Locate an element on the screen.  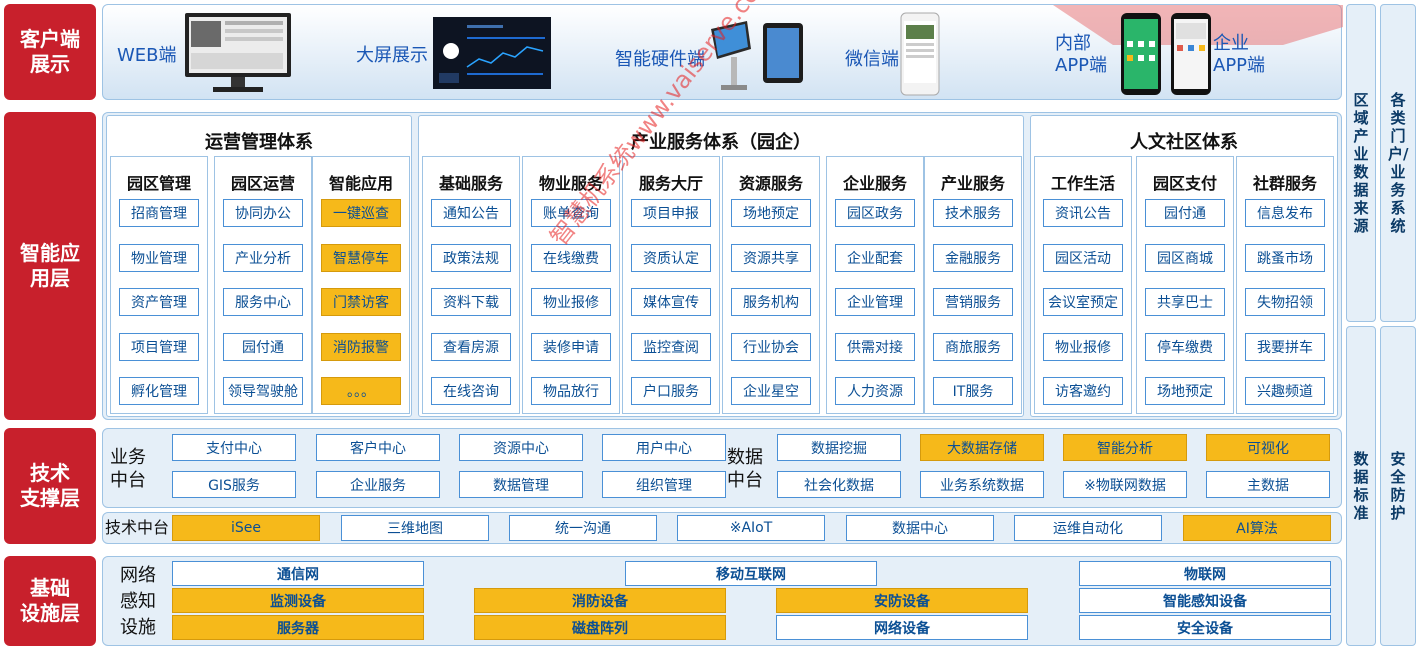
app-item-pill: 门禁访客 is located at coordinates (361, 302).